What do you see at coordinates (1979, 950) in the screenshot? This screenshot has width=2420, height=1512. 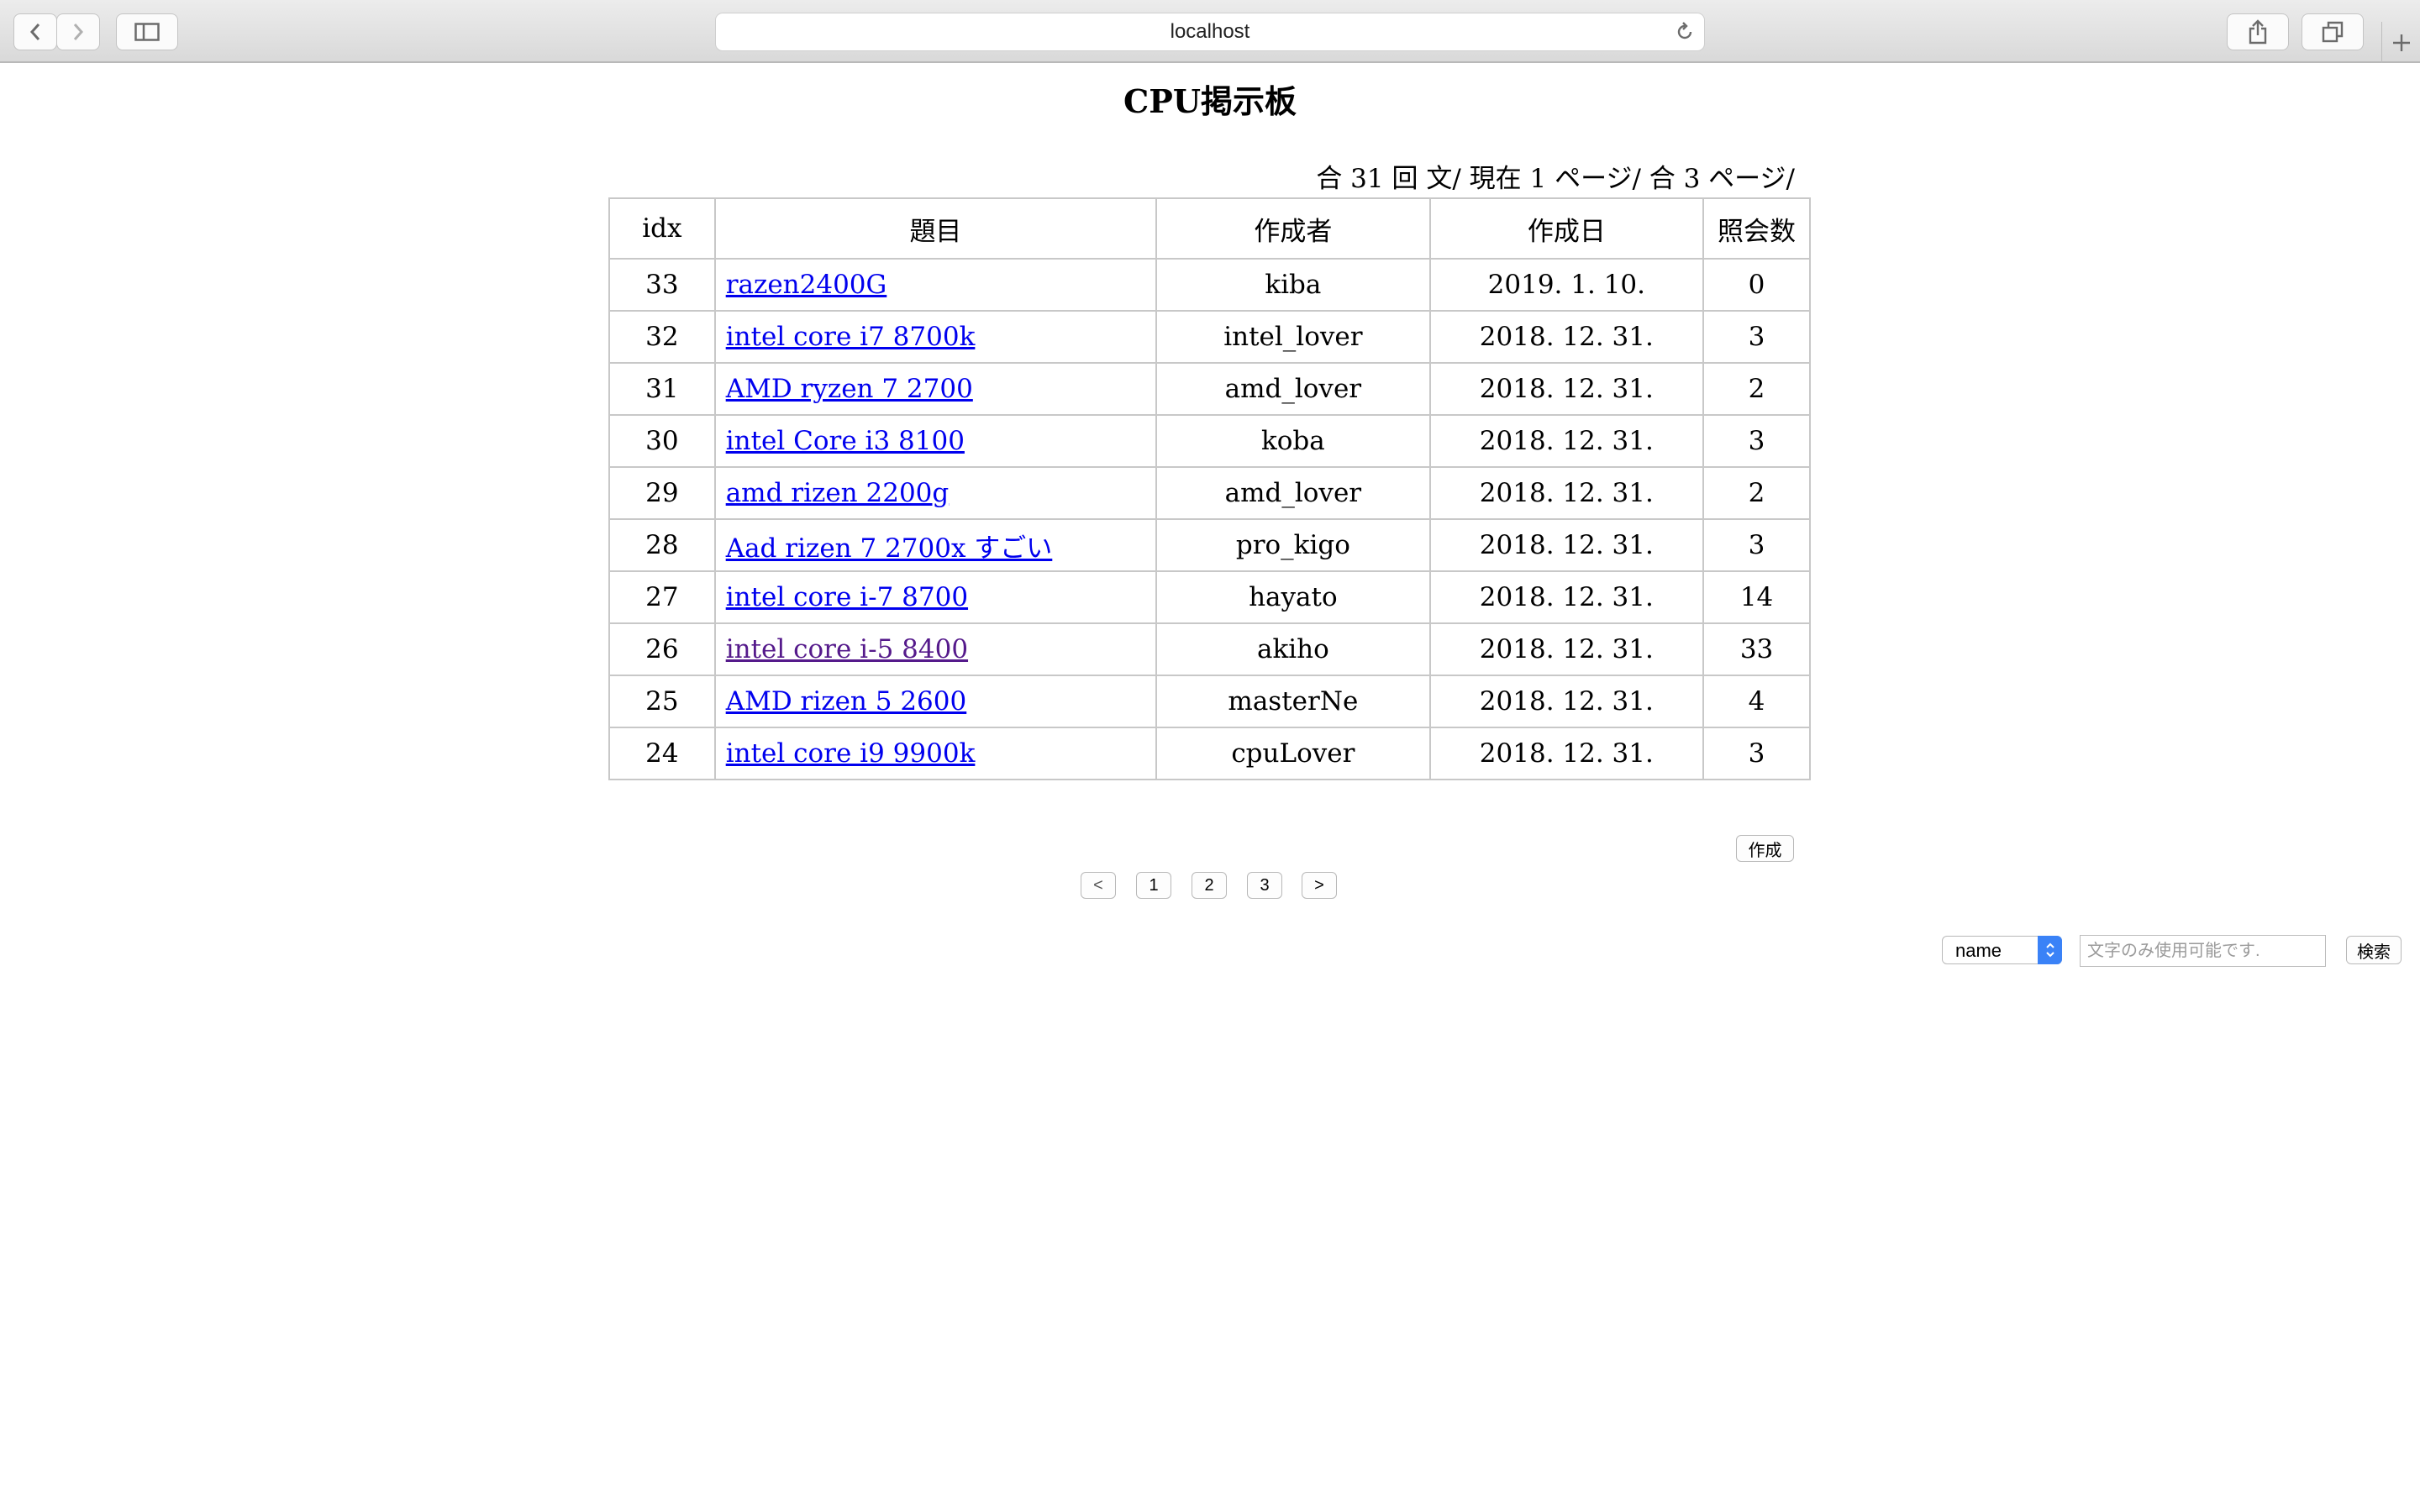 I see `search-field-value: name` at bounding box center [1979, 950].